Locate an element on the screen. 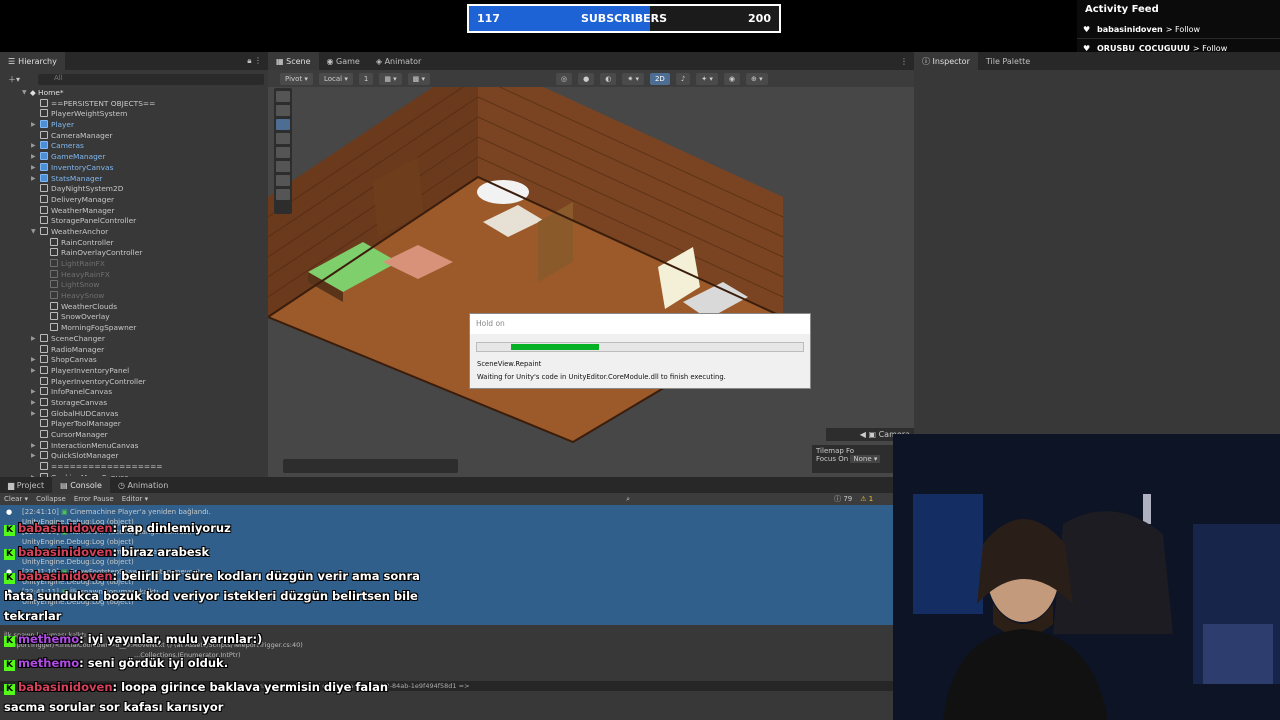 This screenshot has height=720, width=1280. hierarchy-item: HeavyRainFX is located at coordinates (134, 275).